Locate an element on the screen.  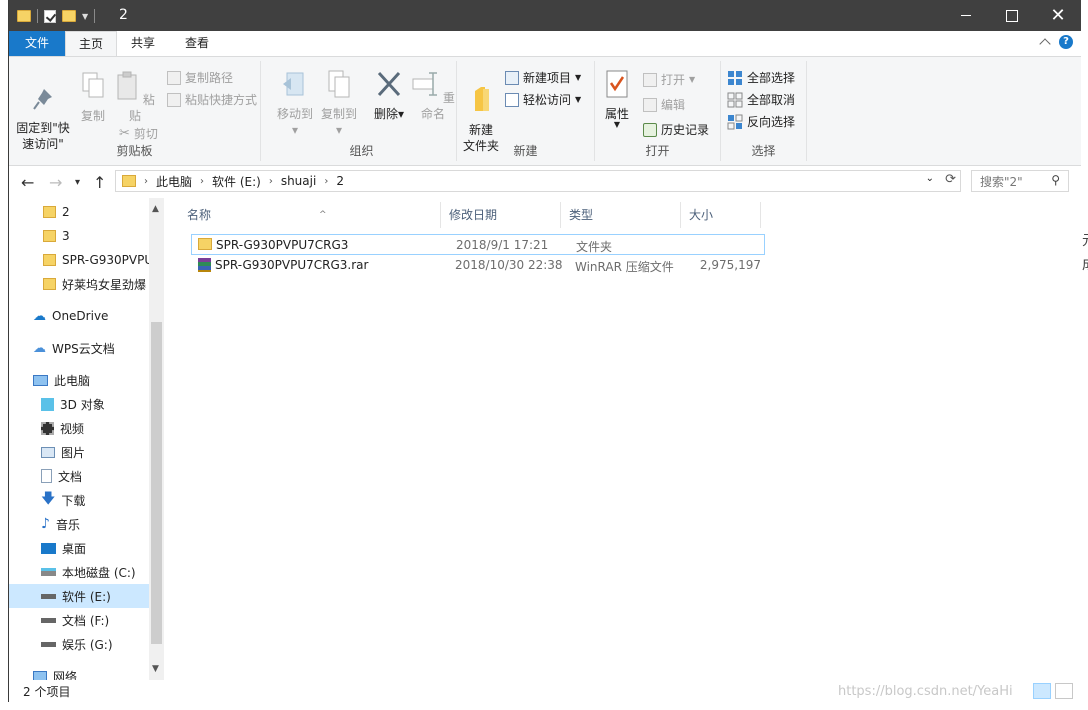
nav-item: 文档 is located at coordinates (79, 476).